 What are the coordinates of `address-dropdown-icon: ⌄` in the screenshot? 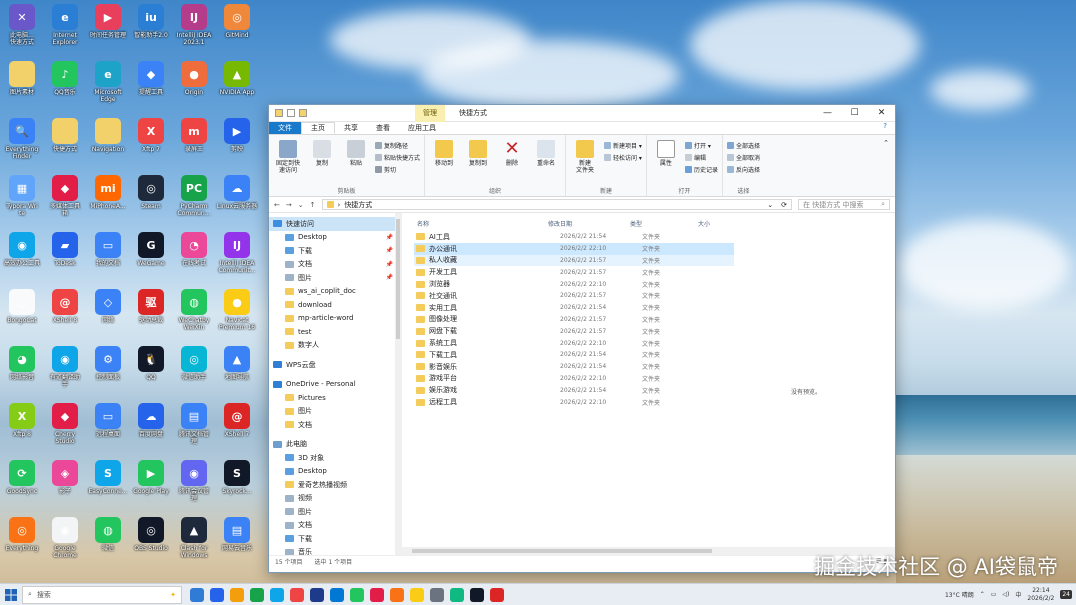 It's located at (770, 205).